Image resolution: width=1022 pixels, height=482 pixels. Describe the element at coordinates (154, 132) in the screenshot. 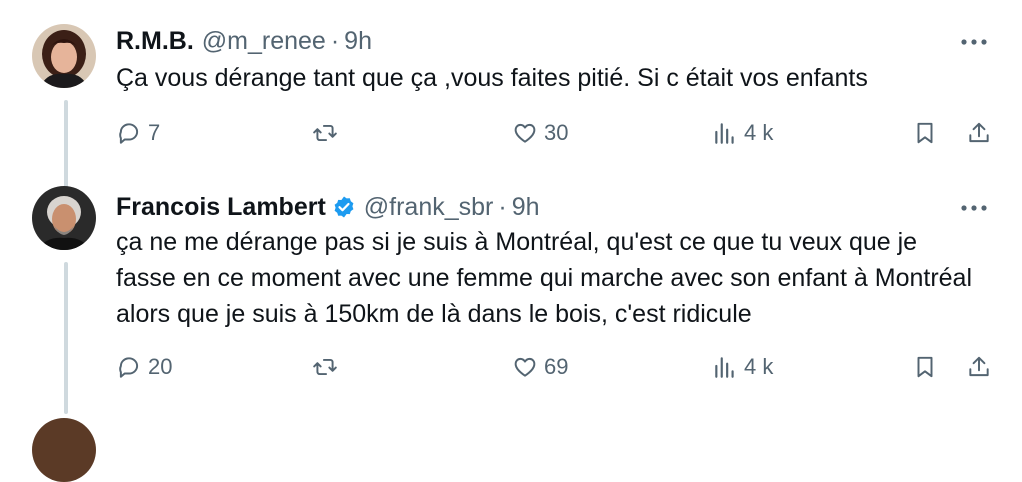

I see `reply-count: 7` at that location.